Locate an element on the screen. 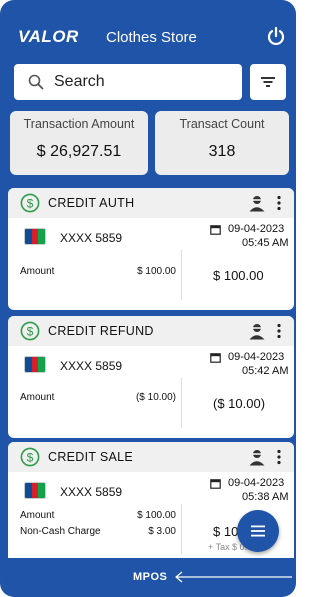  transaction-time: 05:38 AM is located at coordinates (265, 497).